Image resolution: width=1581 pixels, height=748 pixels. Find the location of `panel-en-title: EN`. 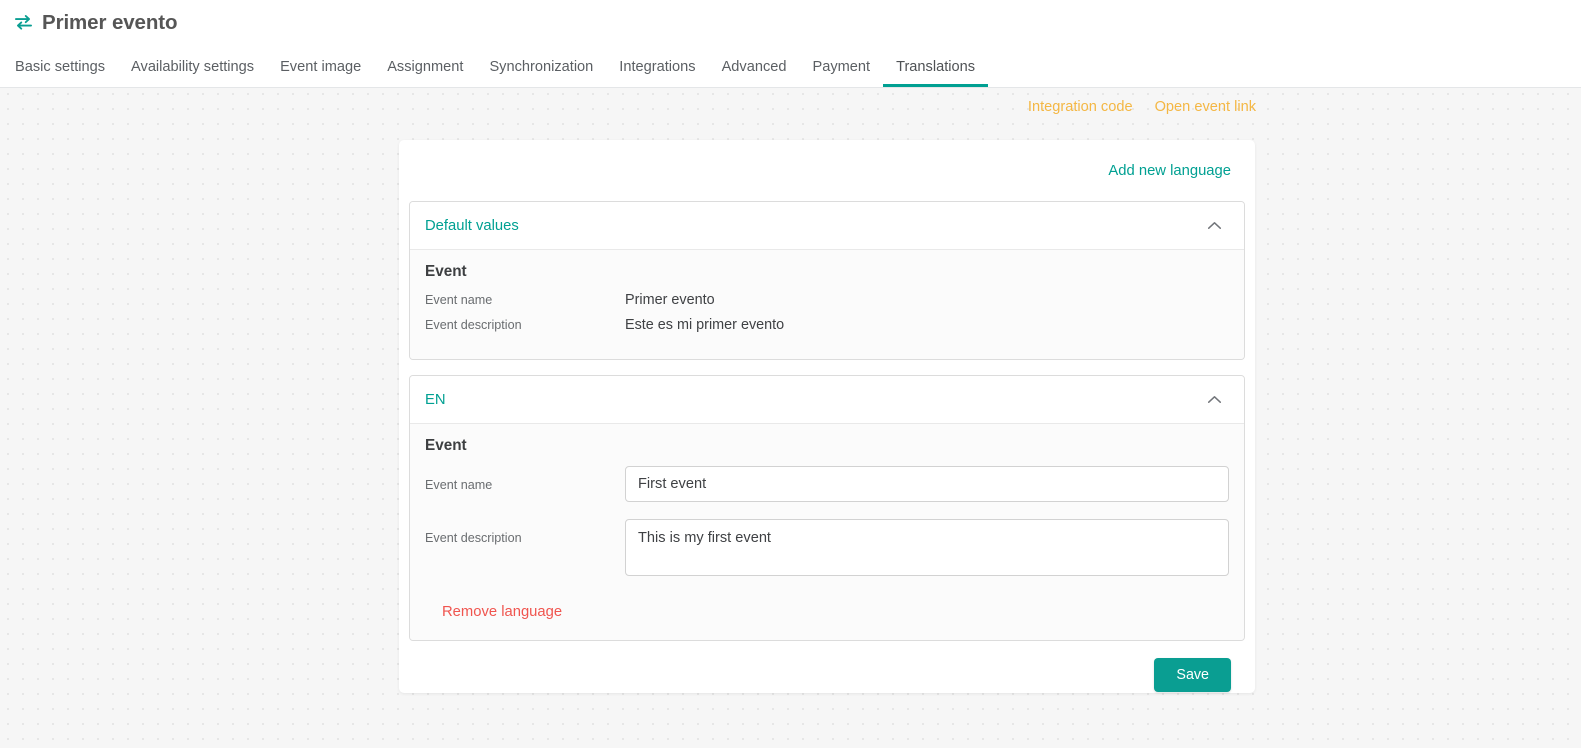

panel-en-title: EN is located at coordinates (435, 399).